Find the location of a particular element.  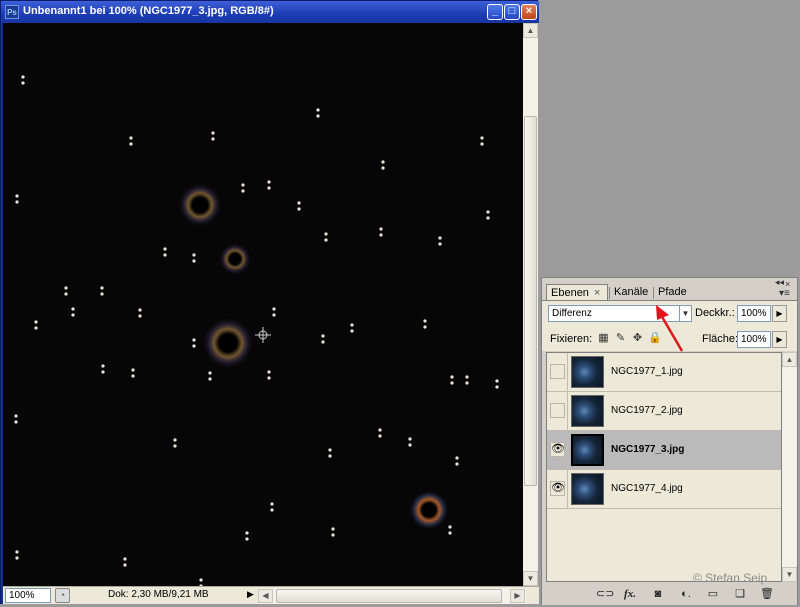

status-info-icon: ◔ is located at coordinates (62, 595).